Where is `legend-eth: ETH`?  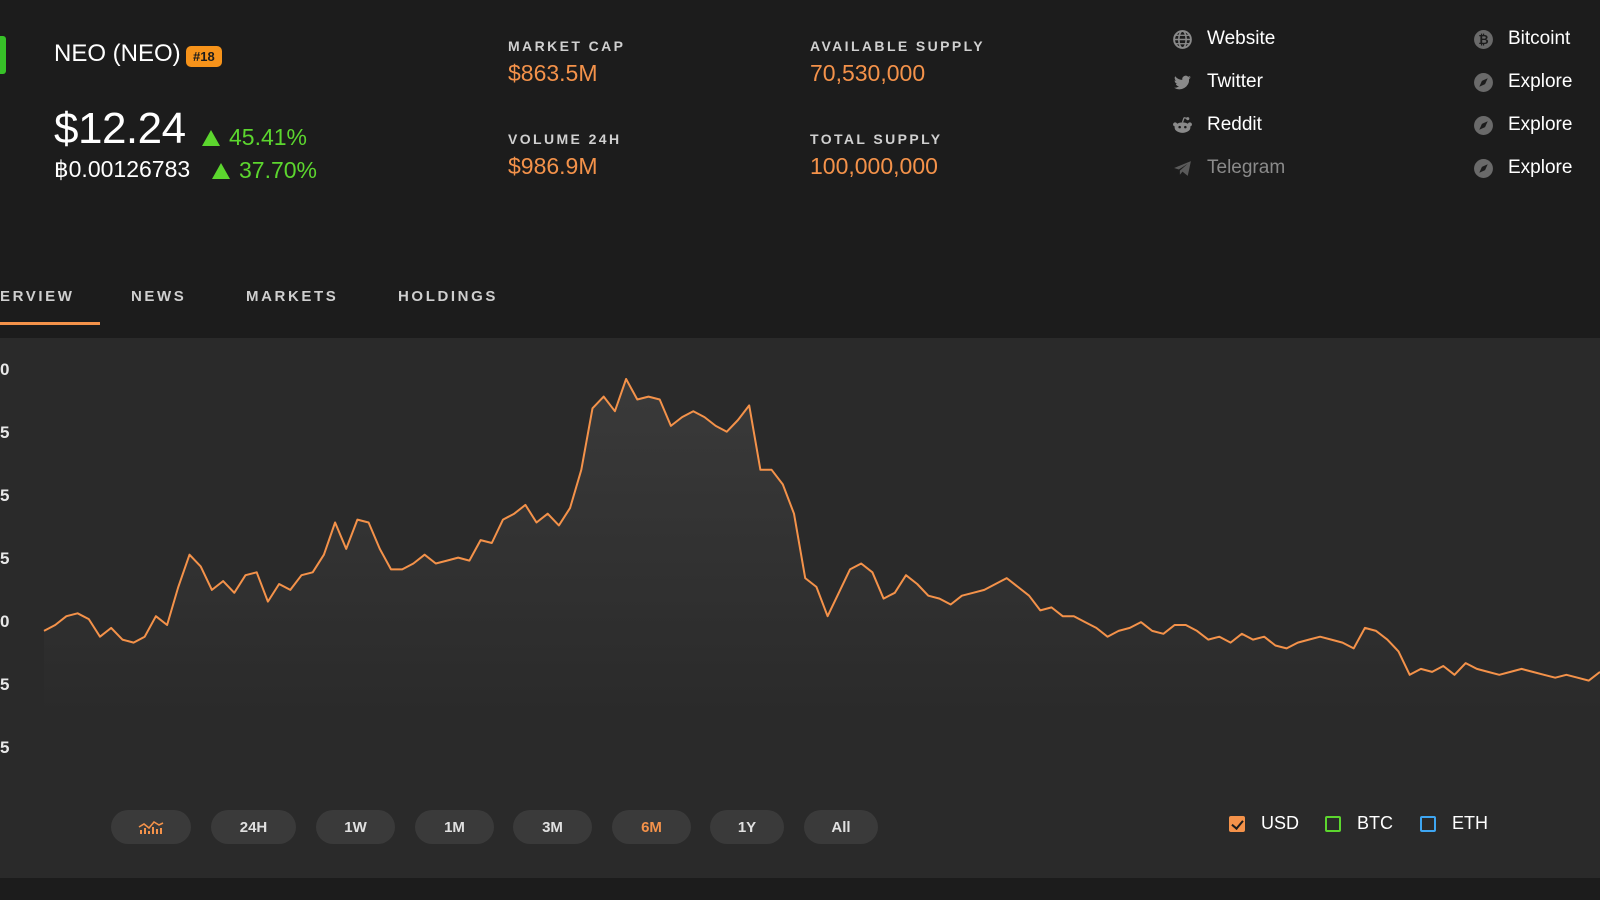
legend-eth: ETH is located at coordinates (1454, 823).